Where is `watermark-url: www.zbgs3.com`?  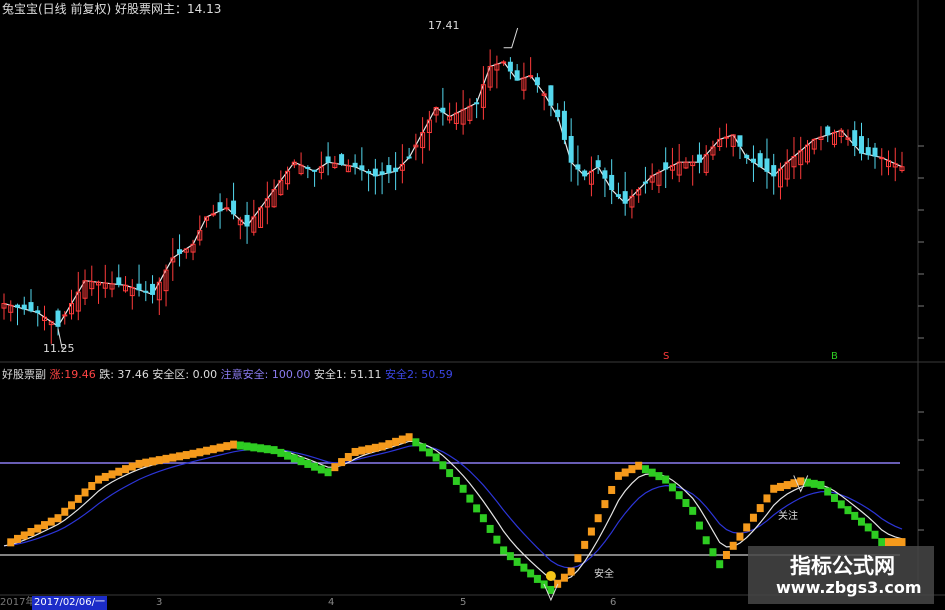 watermark-url: www.zbgs3.com is located at coordinates (849, 587).